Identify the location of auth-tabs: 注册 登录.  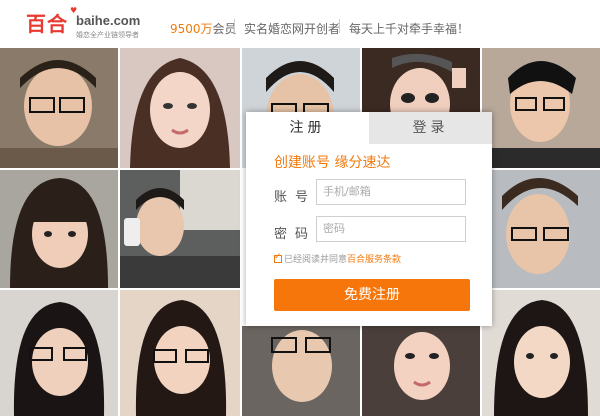
(369, 128).